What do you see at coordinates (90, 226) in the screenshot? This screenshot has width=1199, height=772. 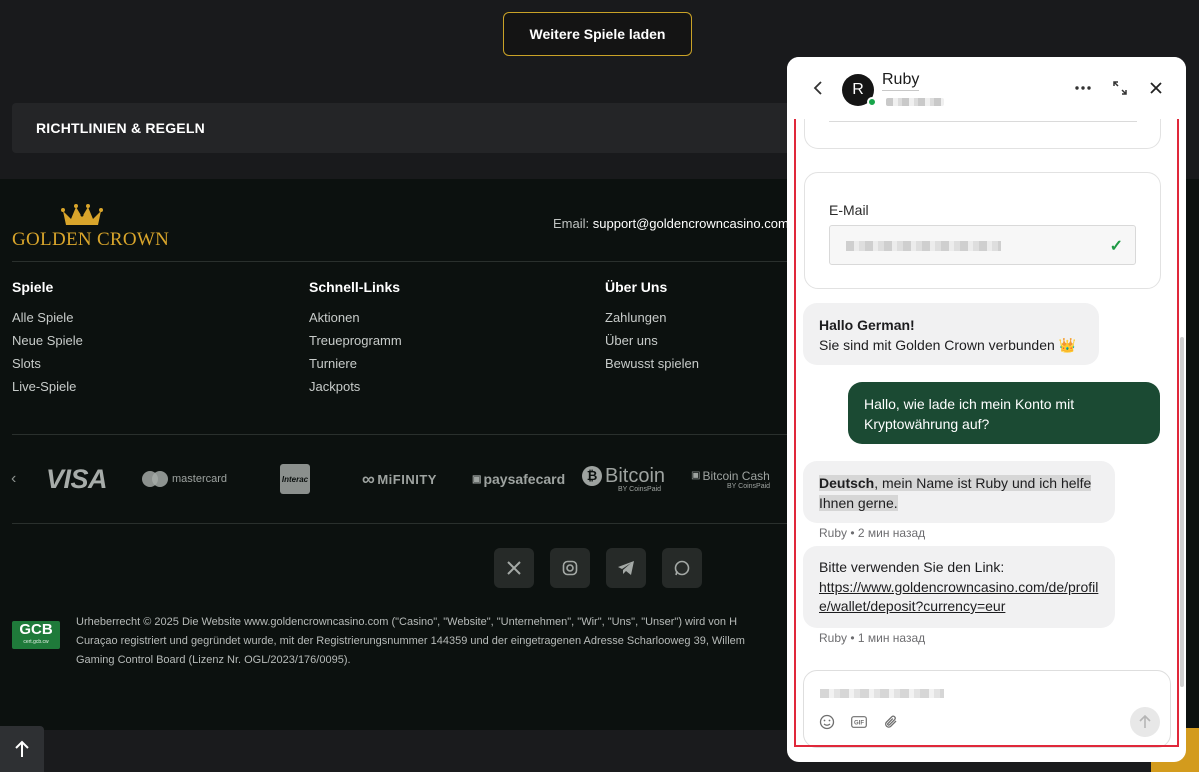 I see `golden-crown-logo: GOLDEN CROWN` at bounding box center [90, 226].